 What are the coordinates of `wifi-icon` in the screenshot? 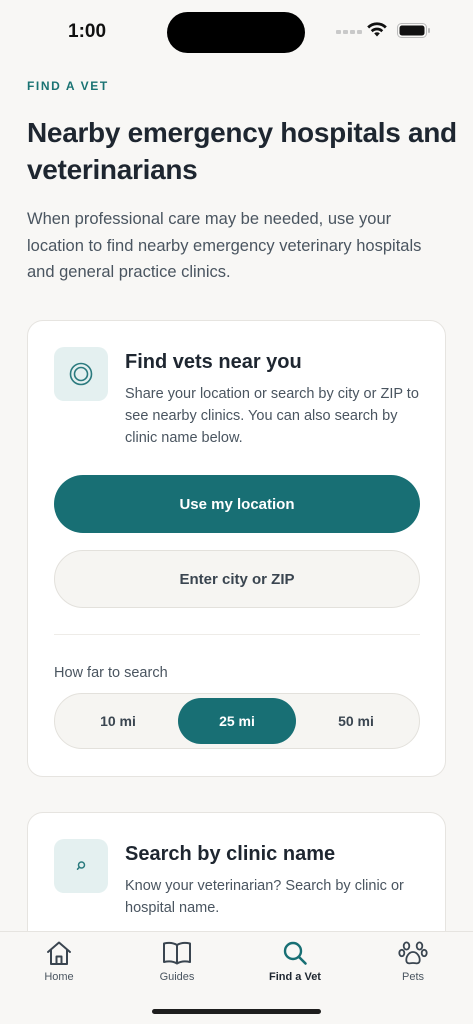 It's located at (377, 29).